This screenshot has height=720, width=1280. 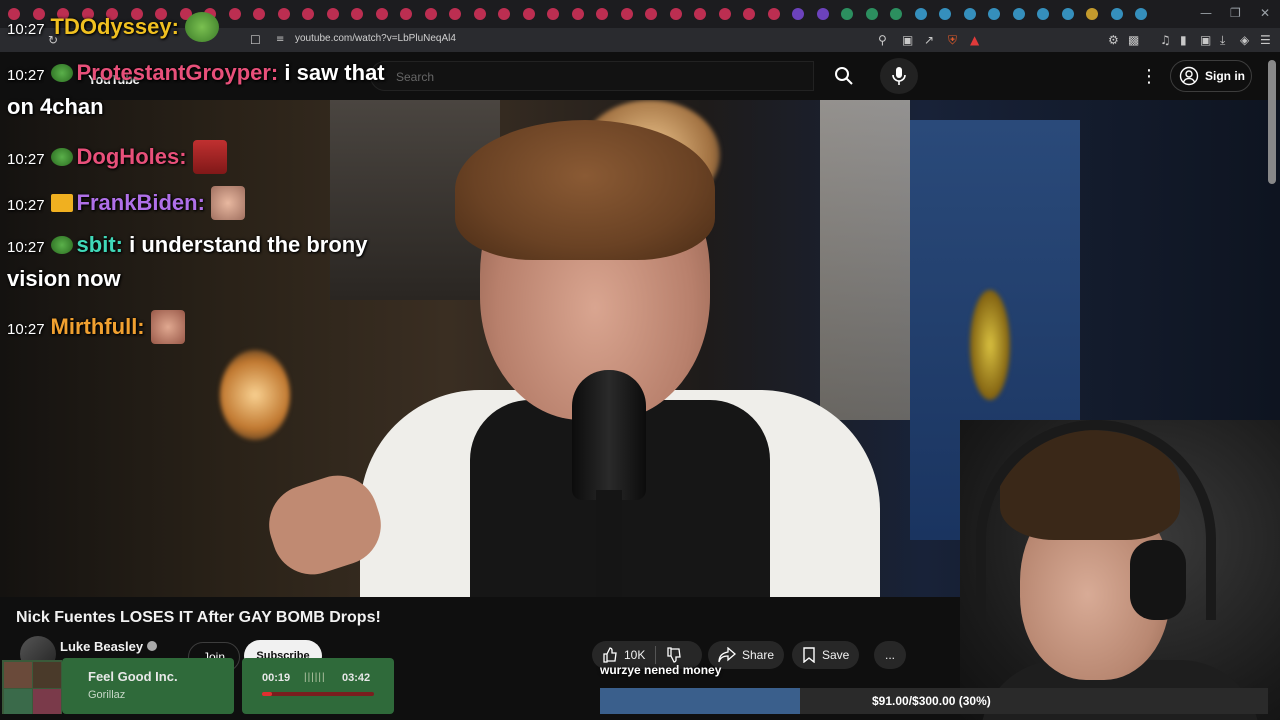 I want to click on like-count: 10K, so click(x=634, y=655).